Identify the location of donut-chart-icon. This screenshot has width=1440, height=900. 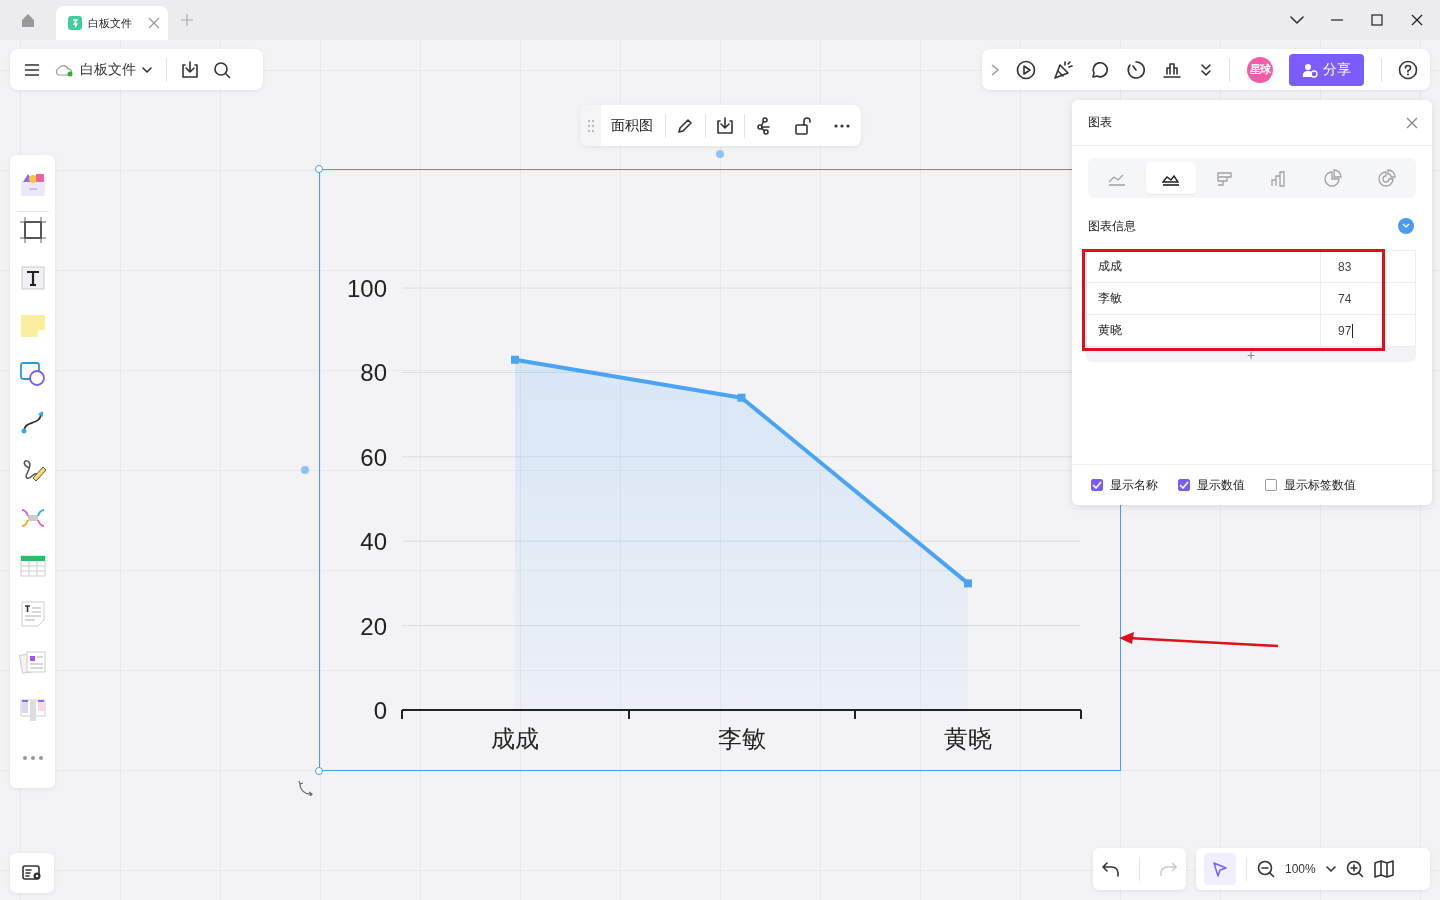
(1387, 178).